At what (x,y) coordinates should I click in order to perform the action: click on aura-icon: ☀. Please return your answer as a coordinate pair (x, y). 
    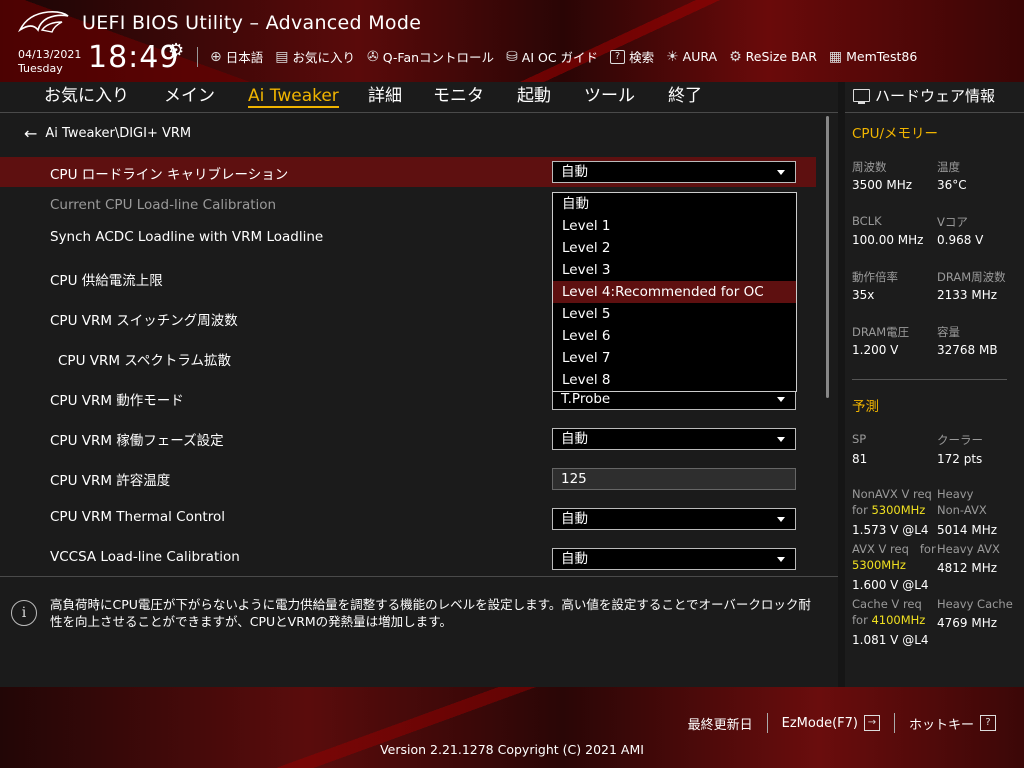
    Looking at the image, I should click on (672, 56).